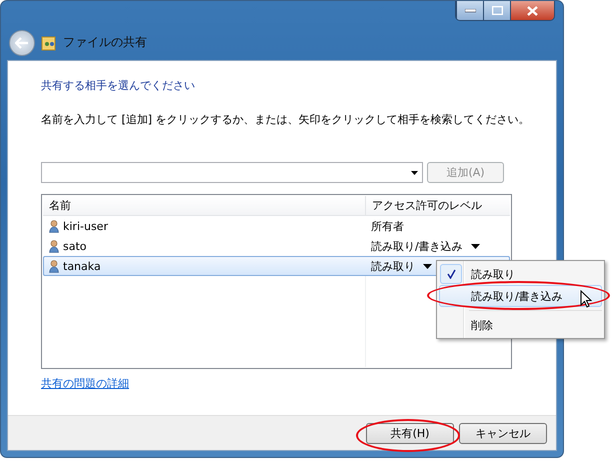 The width and height of the screenshot is (612, 462). Describe the element at coordinates (118, 85) in the screenshot. I see `dialog-heading: 共有する相手を選んでください` at that location.